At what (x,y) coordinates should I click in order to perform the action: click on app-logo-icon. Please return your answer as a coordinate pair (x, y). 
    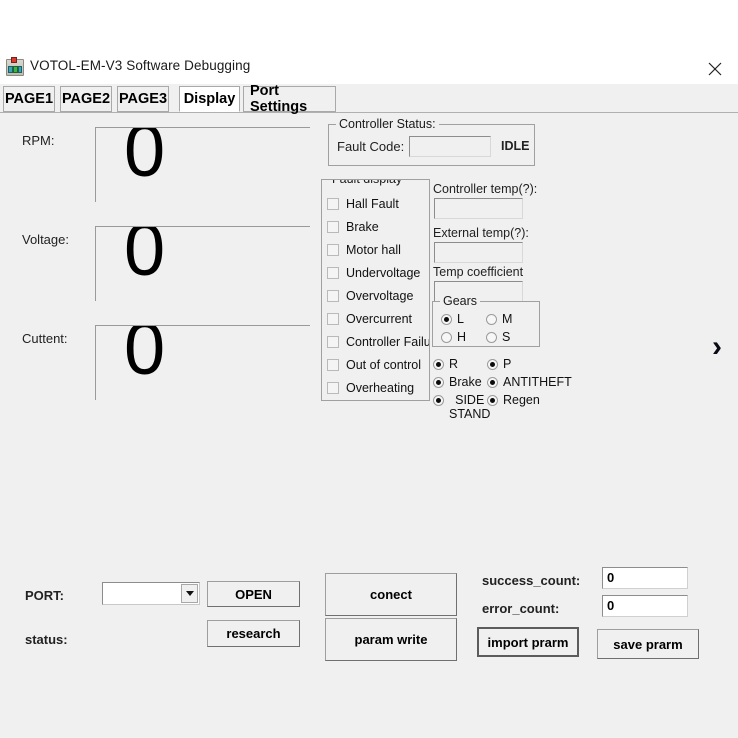
    Looking at the image, I should click on (15, 66).